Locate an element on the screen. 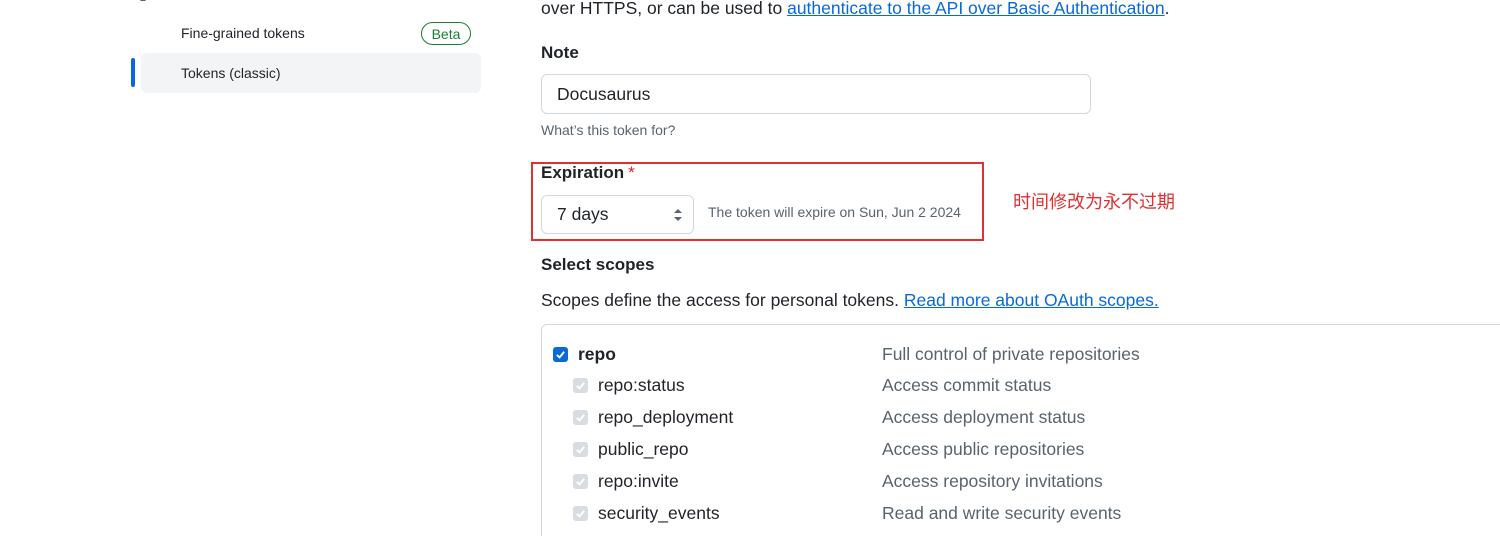 This screenshot has width=1500, height=536. scope-name-security-events: security_events is located at coordinates (659, 513).